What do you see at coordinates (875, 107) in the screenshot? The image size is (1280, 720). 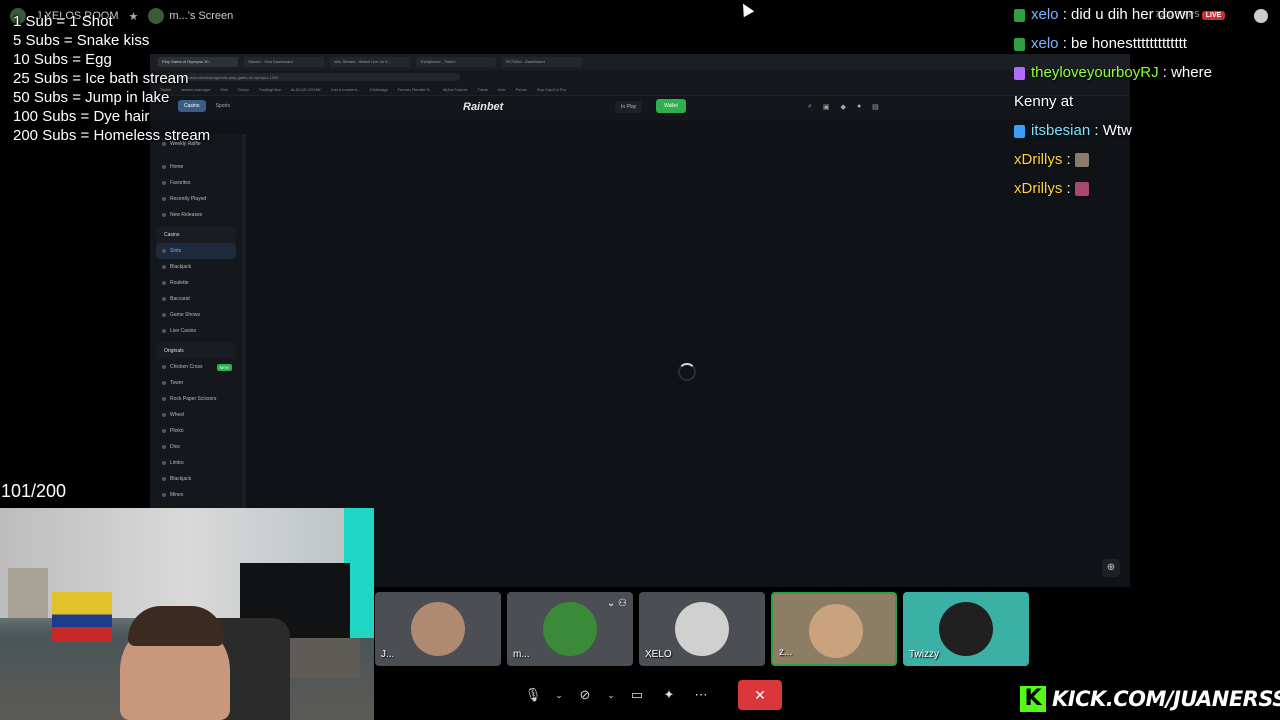 I see `chat-icon: ▤` at bounding box center [875, 107].